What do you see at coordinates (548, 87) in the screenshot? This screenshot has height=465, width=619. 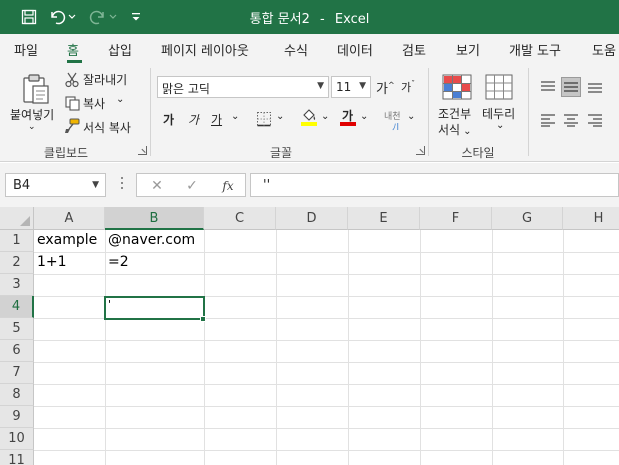 I see `align-top-icon` at bounding box center [548, 87].